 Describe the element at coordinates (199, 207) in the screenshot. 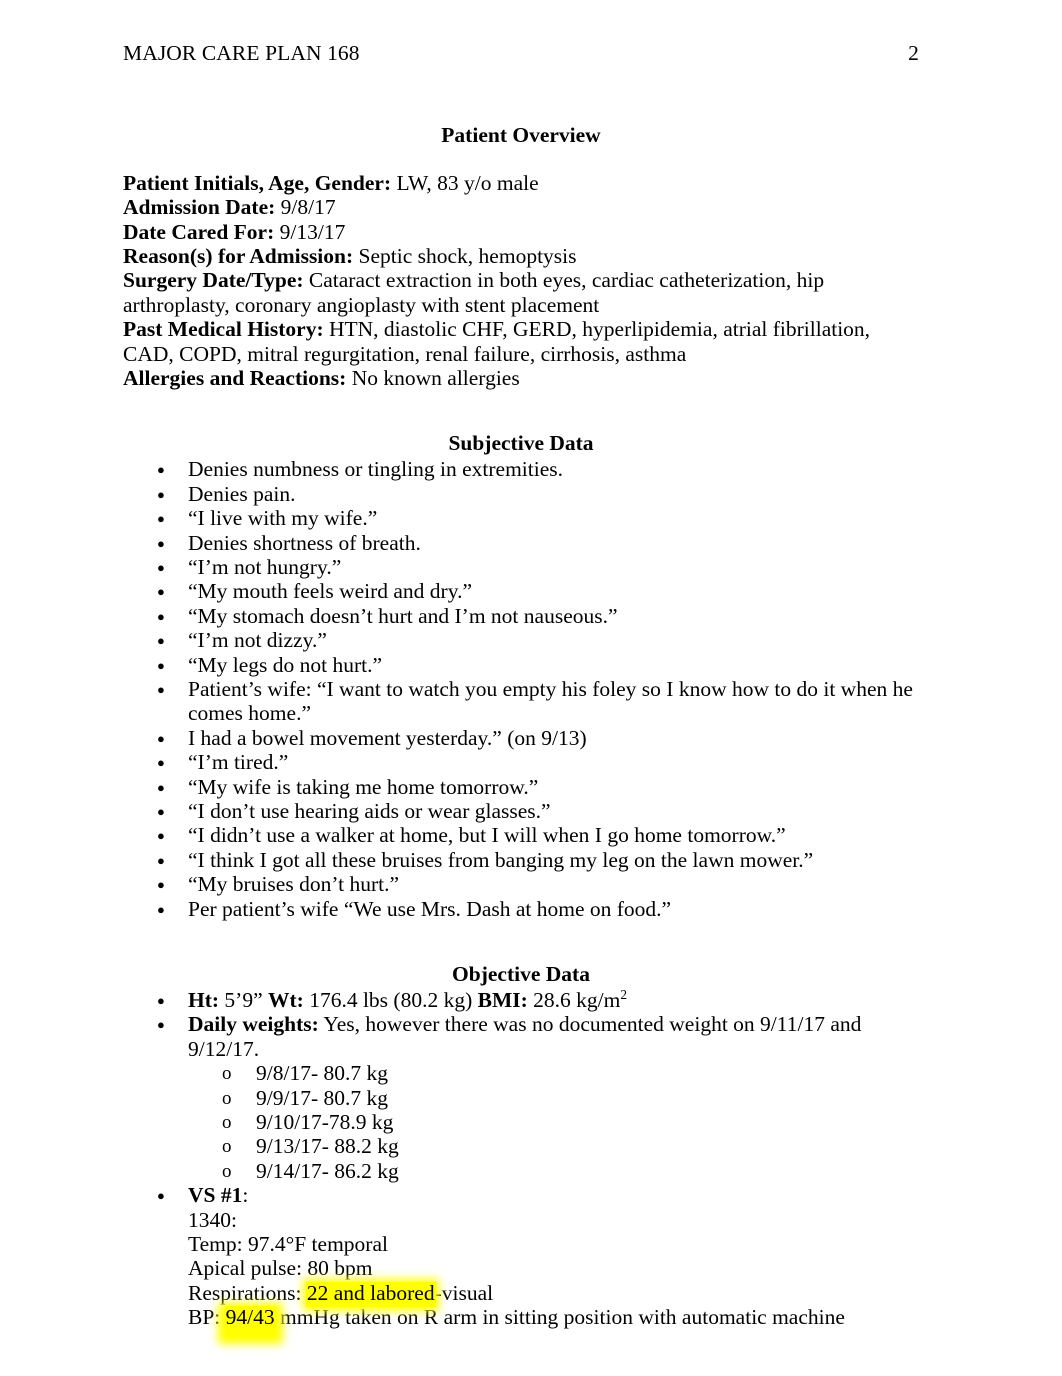

I see `field-label: Admission Date:` at that location.